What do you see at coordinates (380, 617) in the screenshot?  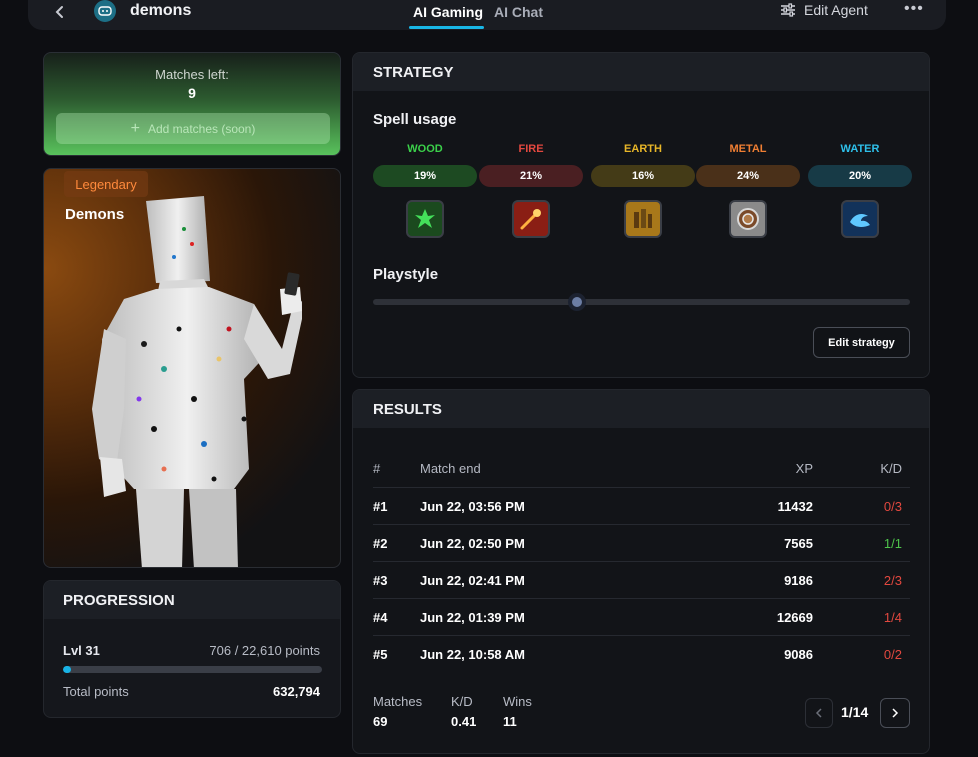 I see `row-number: #4` at bounding box center [380, 617].